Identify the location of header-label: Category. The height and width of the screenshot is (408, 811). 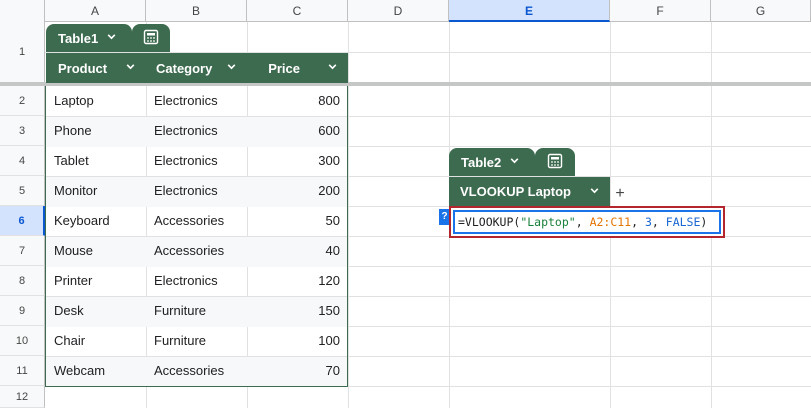
(184, 68).